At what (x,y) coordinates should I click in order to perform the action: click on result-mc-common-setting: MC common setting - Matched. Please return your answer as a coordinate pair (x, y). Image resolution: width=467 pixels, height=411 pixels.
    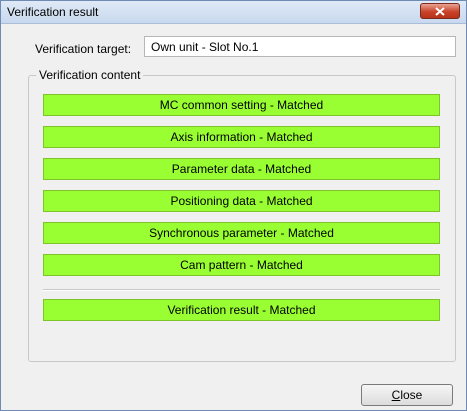
    Looking at the image, I should click on (241, 105).